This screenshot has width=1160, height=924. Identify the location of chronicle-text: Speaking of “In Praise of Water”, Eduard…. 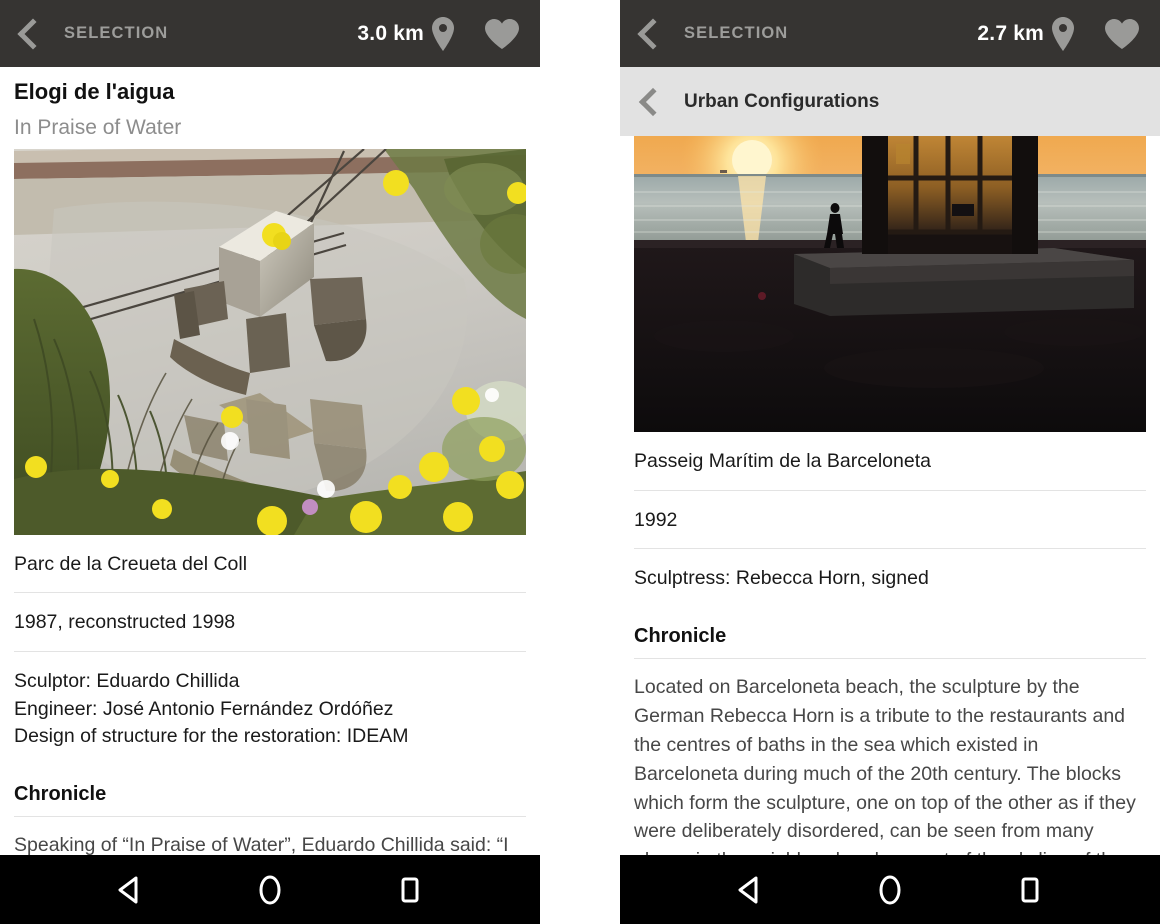
(261, 844).